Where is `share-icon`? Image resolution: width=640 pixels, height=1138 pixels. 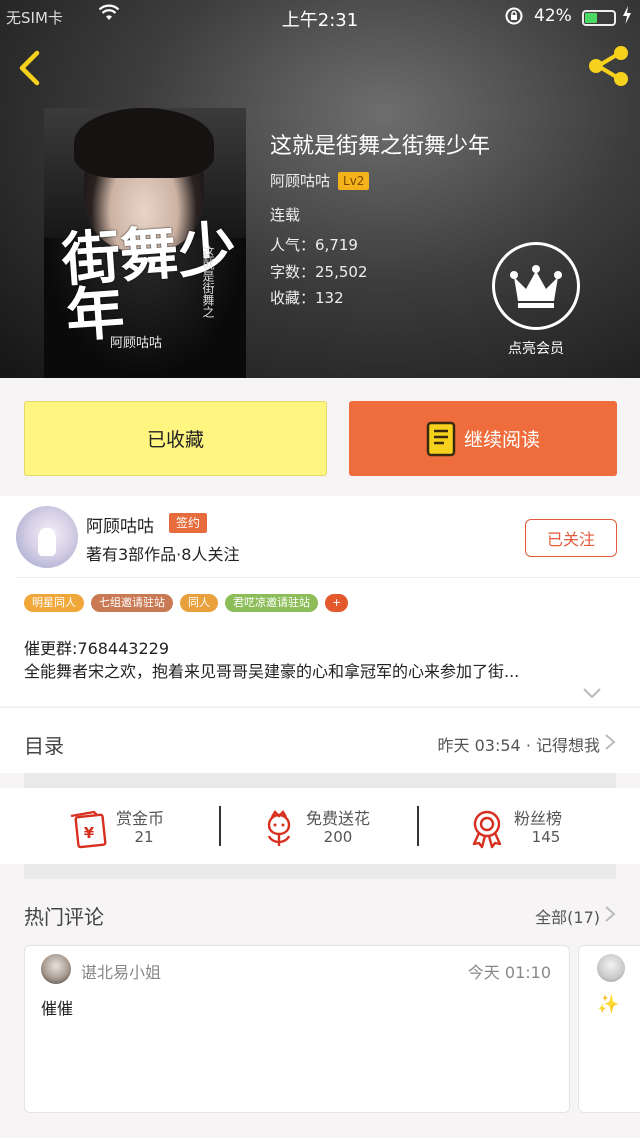
share-icon is located at coordinates (608, 66).